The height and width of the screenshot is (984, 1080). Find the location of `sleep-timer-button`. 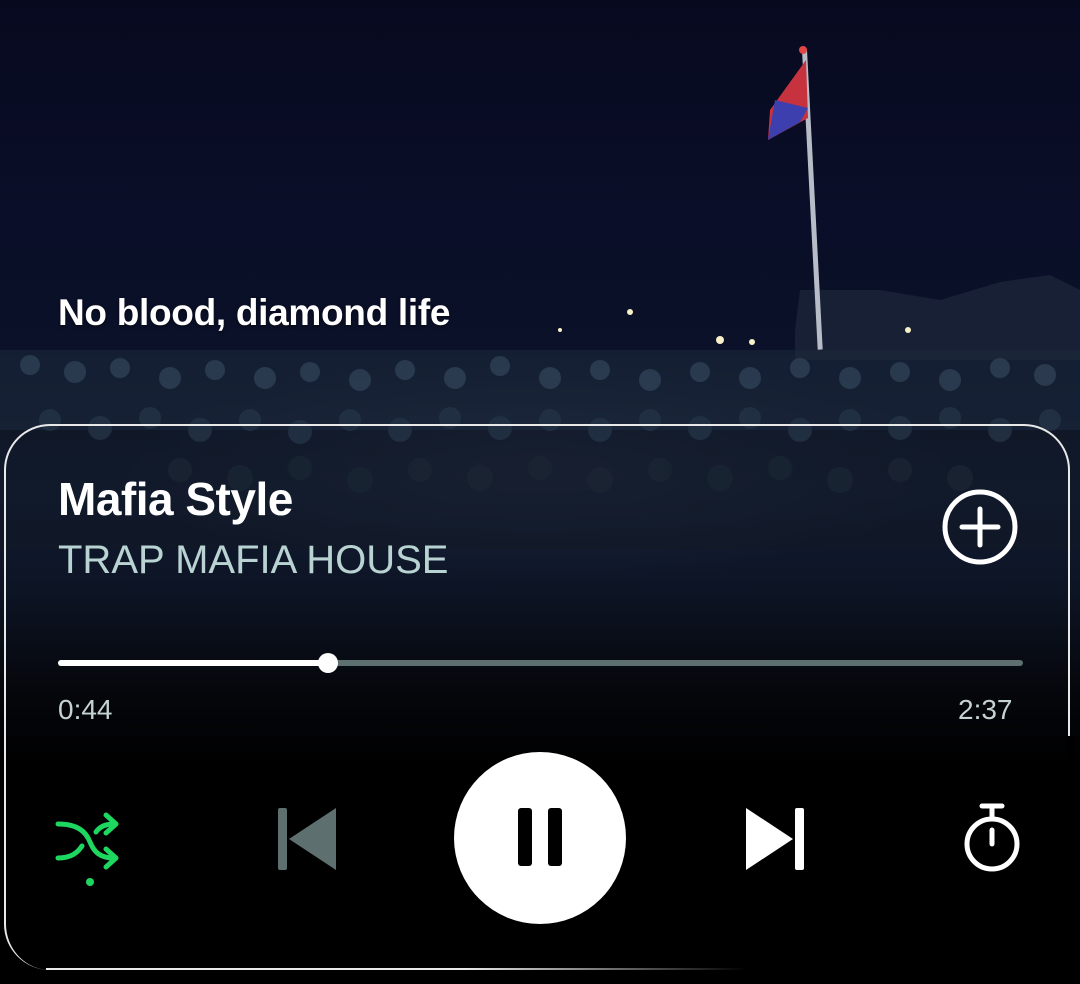

sleep-timer-button is located at coordinates (992, 840).